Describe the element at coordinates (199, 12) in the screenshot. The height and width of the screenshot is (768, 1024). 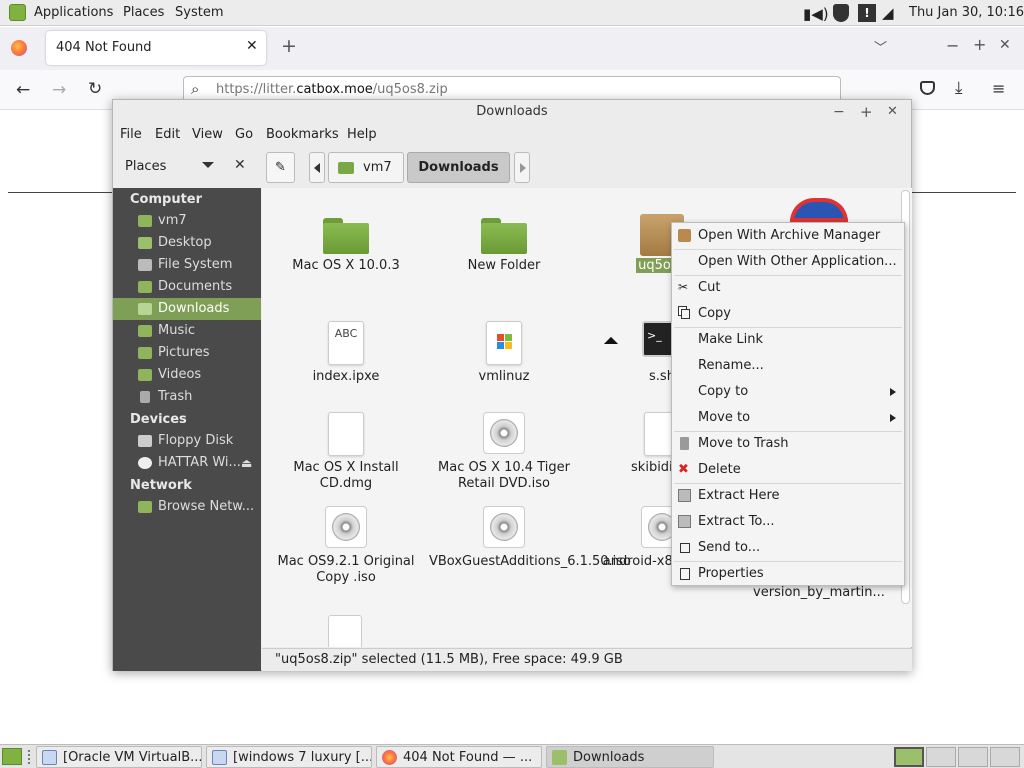
I see `menu-system: System` at that location.